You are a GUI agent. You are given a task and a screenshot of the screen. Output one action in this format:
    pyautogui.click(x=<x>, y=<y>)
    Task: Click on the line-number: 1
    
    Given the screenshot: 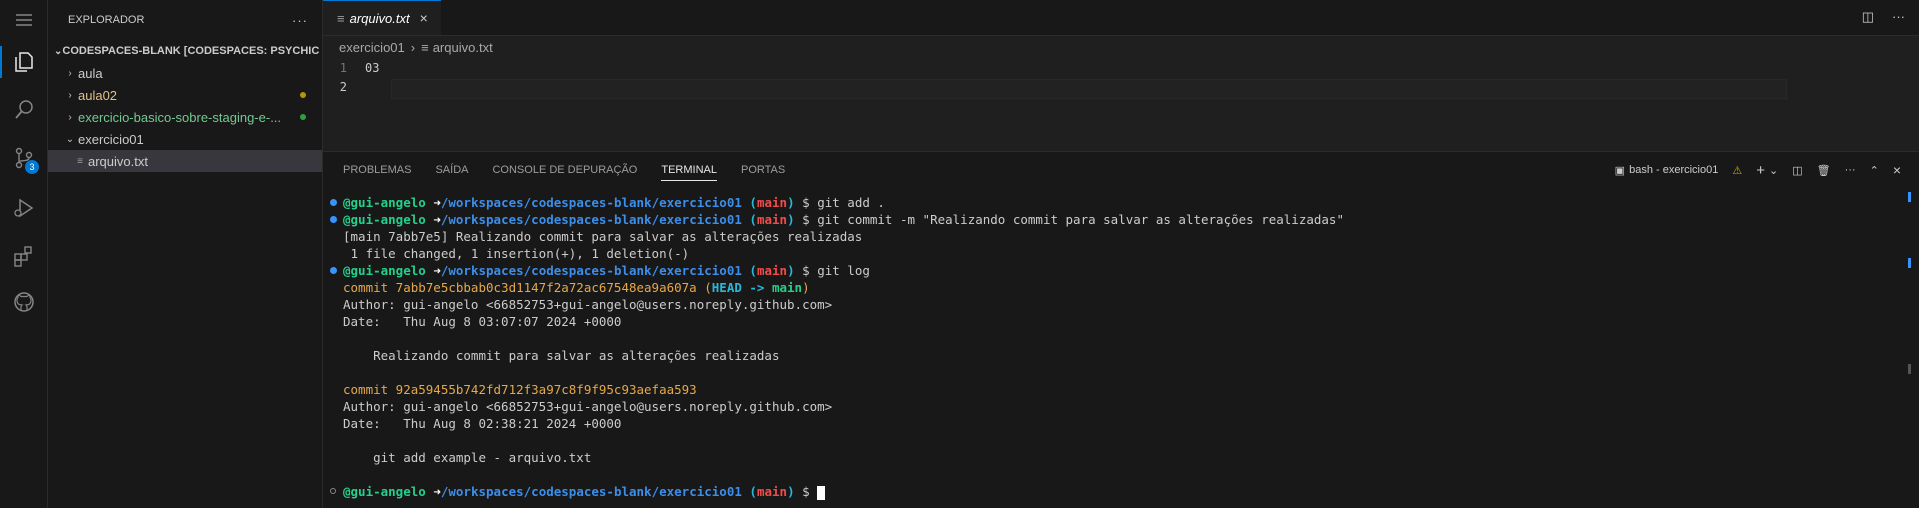 What is the action you would take?
    pyautogui.click(x=343, y=67)
    